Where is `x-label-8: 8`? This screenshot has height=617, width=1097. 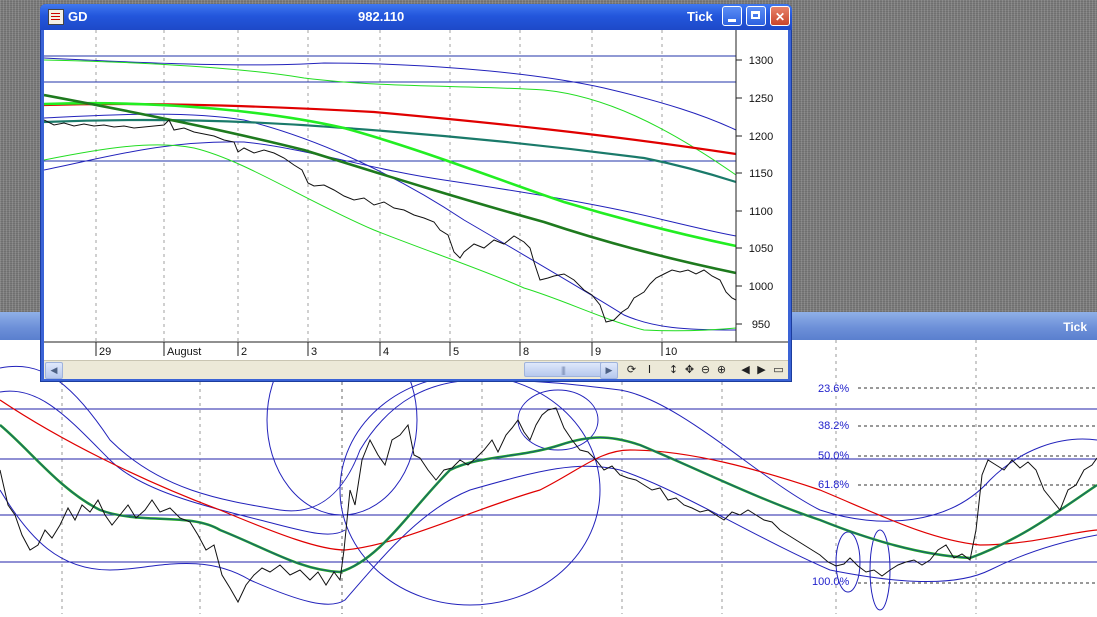 x-label-8: 8 is located at coordinates (526, 352).